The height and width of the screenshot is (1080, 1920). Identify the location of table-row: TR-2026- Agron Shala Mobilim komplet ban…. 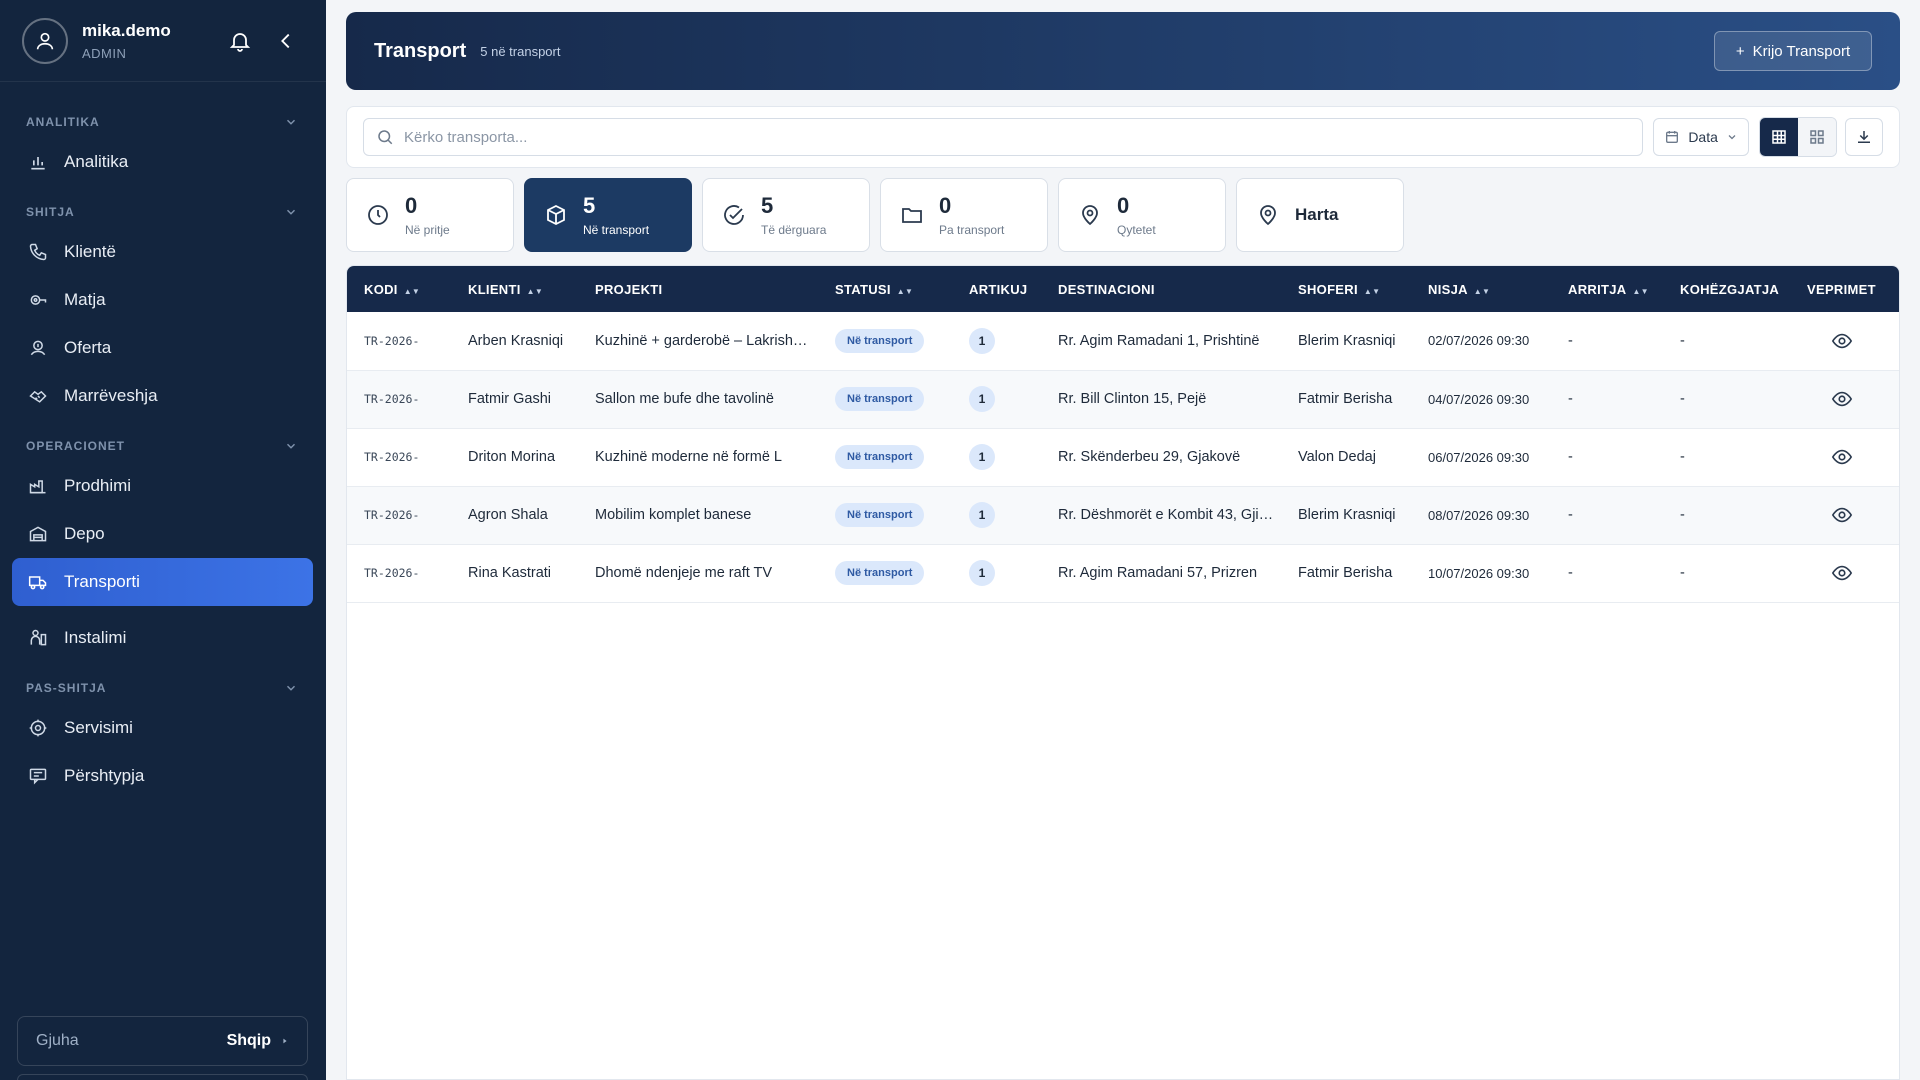
(1123, 515).